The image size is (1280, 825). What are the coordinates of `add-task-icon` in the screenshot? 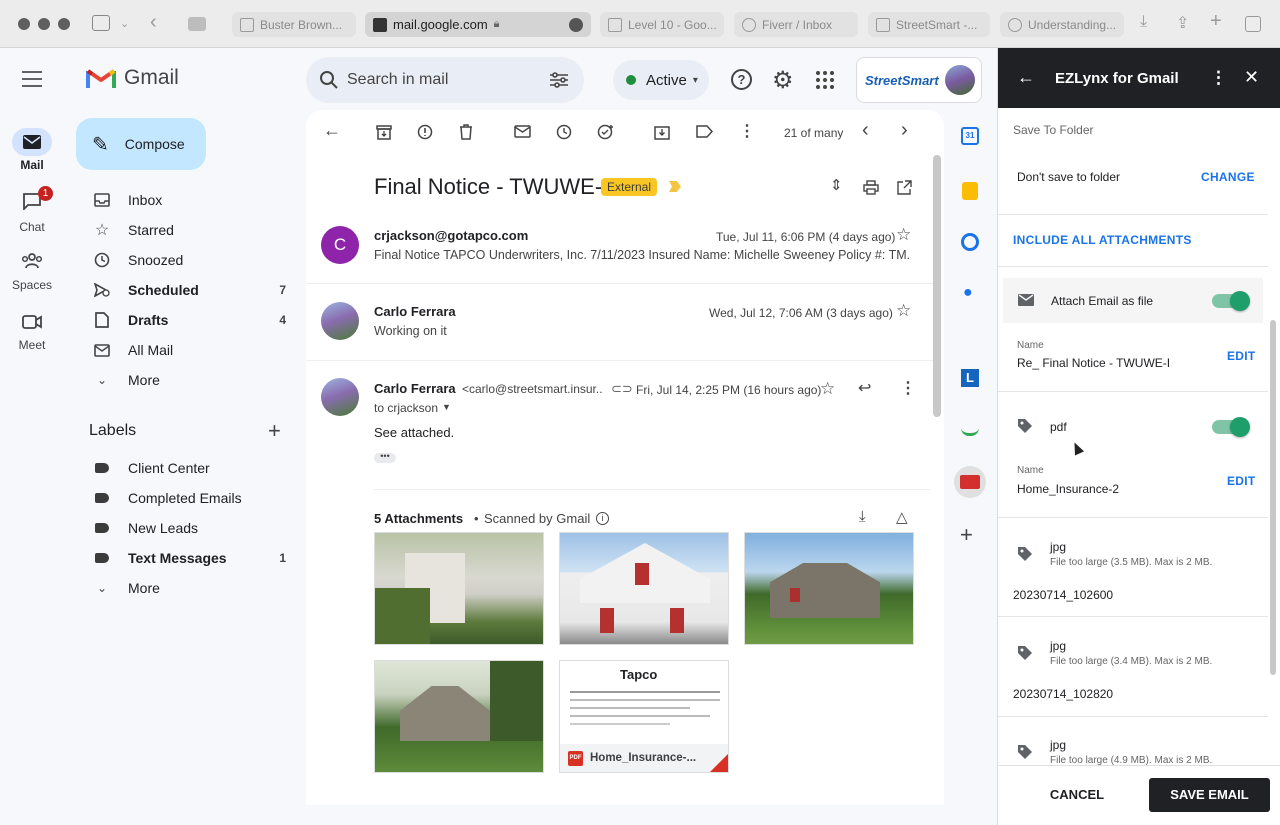 It's located at (606, 132).